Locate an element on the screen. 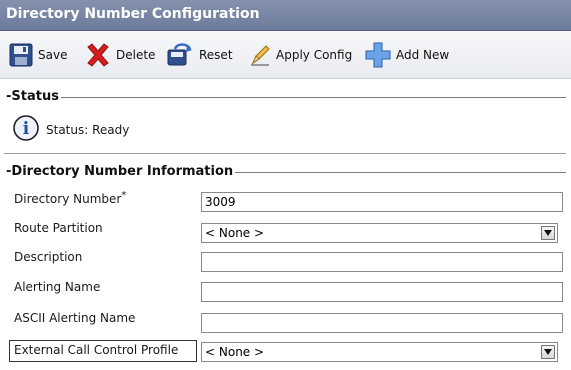  dn-info-section-title: -Directory Number Information is located at coordinates (120, 171).